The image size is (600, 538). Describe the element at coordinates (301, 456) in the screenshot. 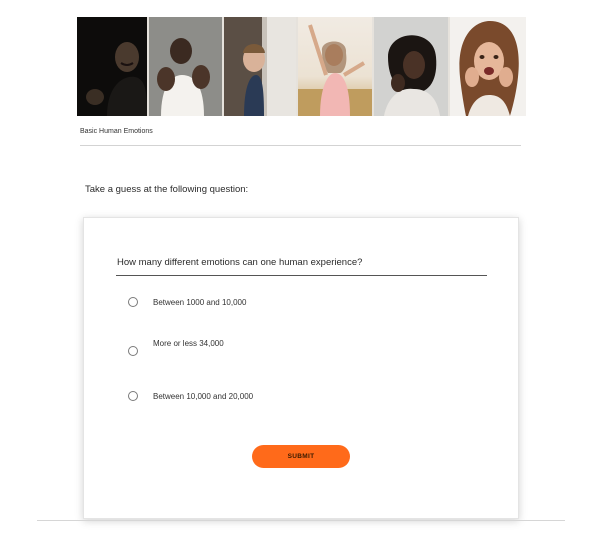

I see `submit-button: SUBMIT` at that location.